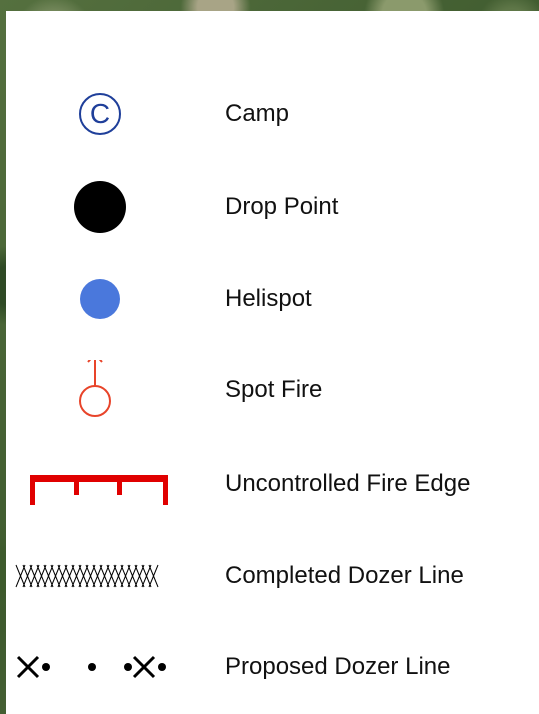 The image size is (539, 714). I want to click on drop-point-icon, so click(101, 207).